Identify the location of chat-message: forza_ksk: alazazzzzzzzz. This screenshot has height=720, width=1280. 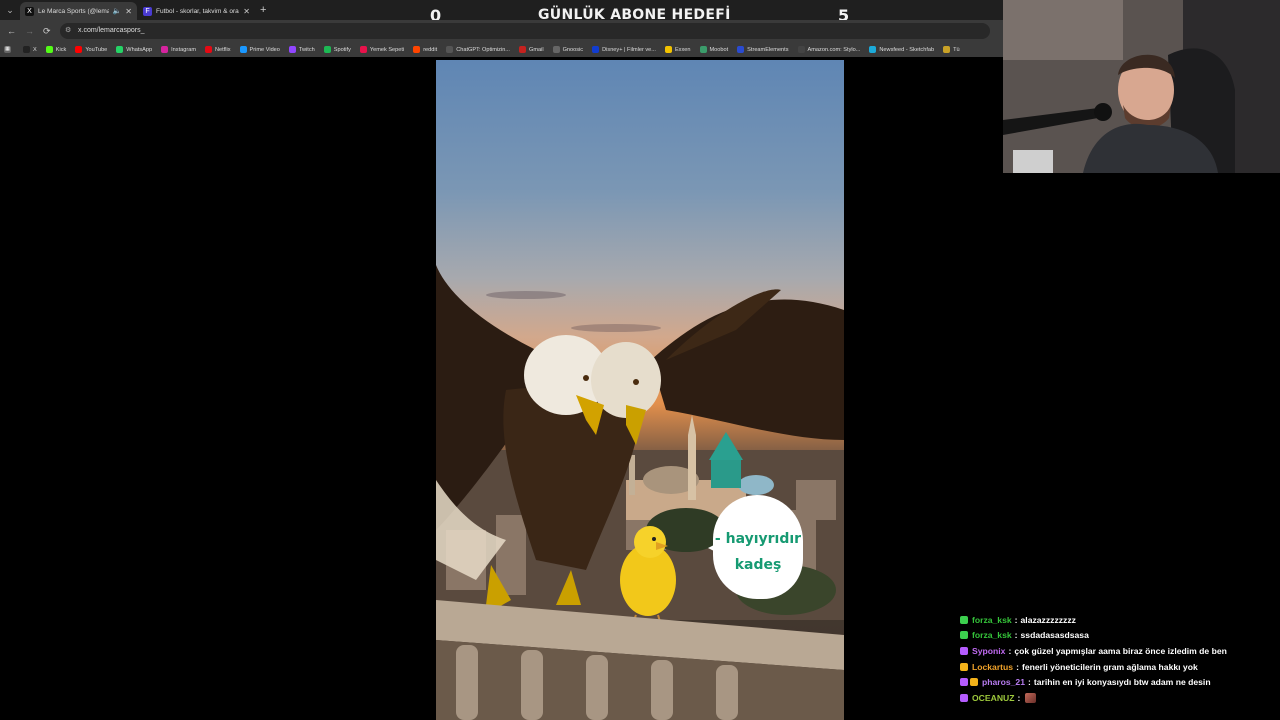
(1120, 620).